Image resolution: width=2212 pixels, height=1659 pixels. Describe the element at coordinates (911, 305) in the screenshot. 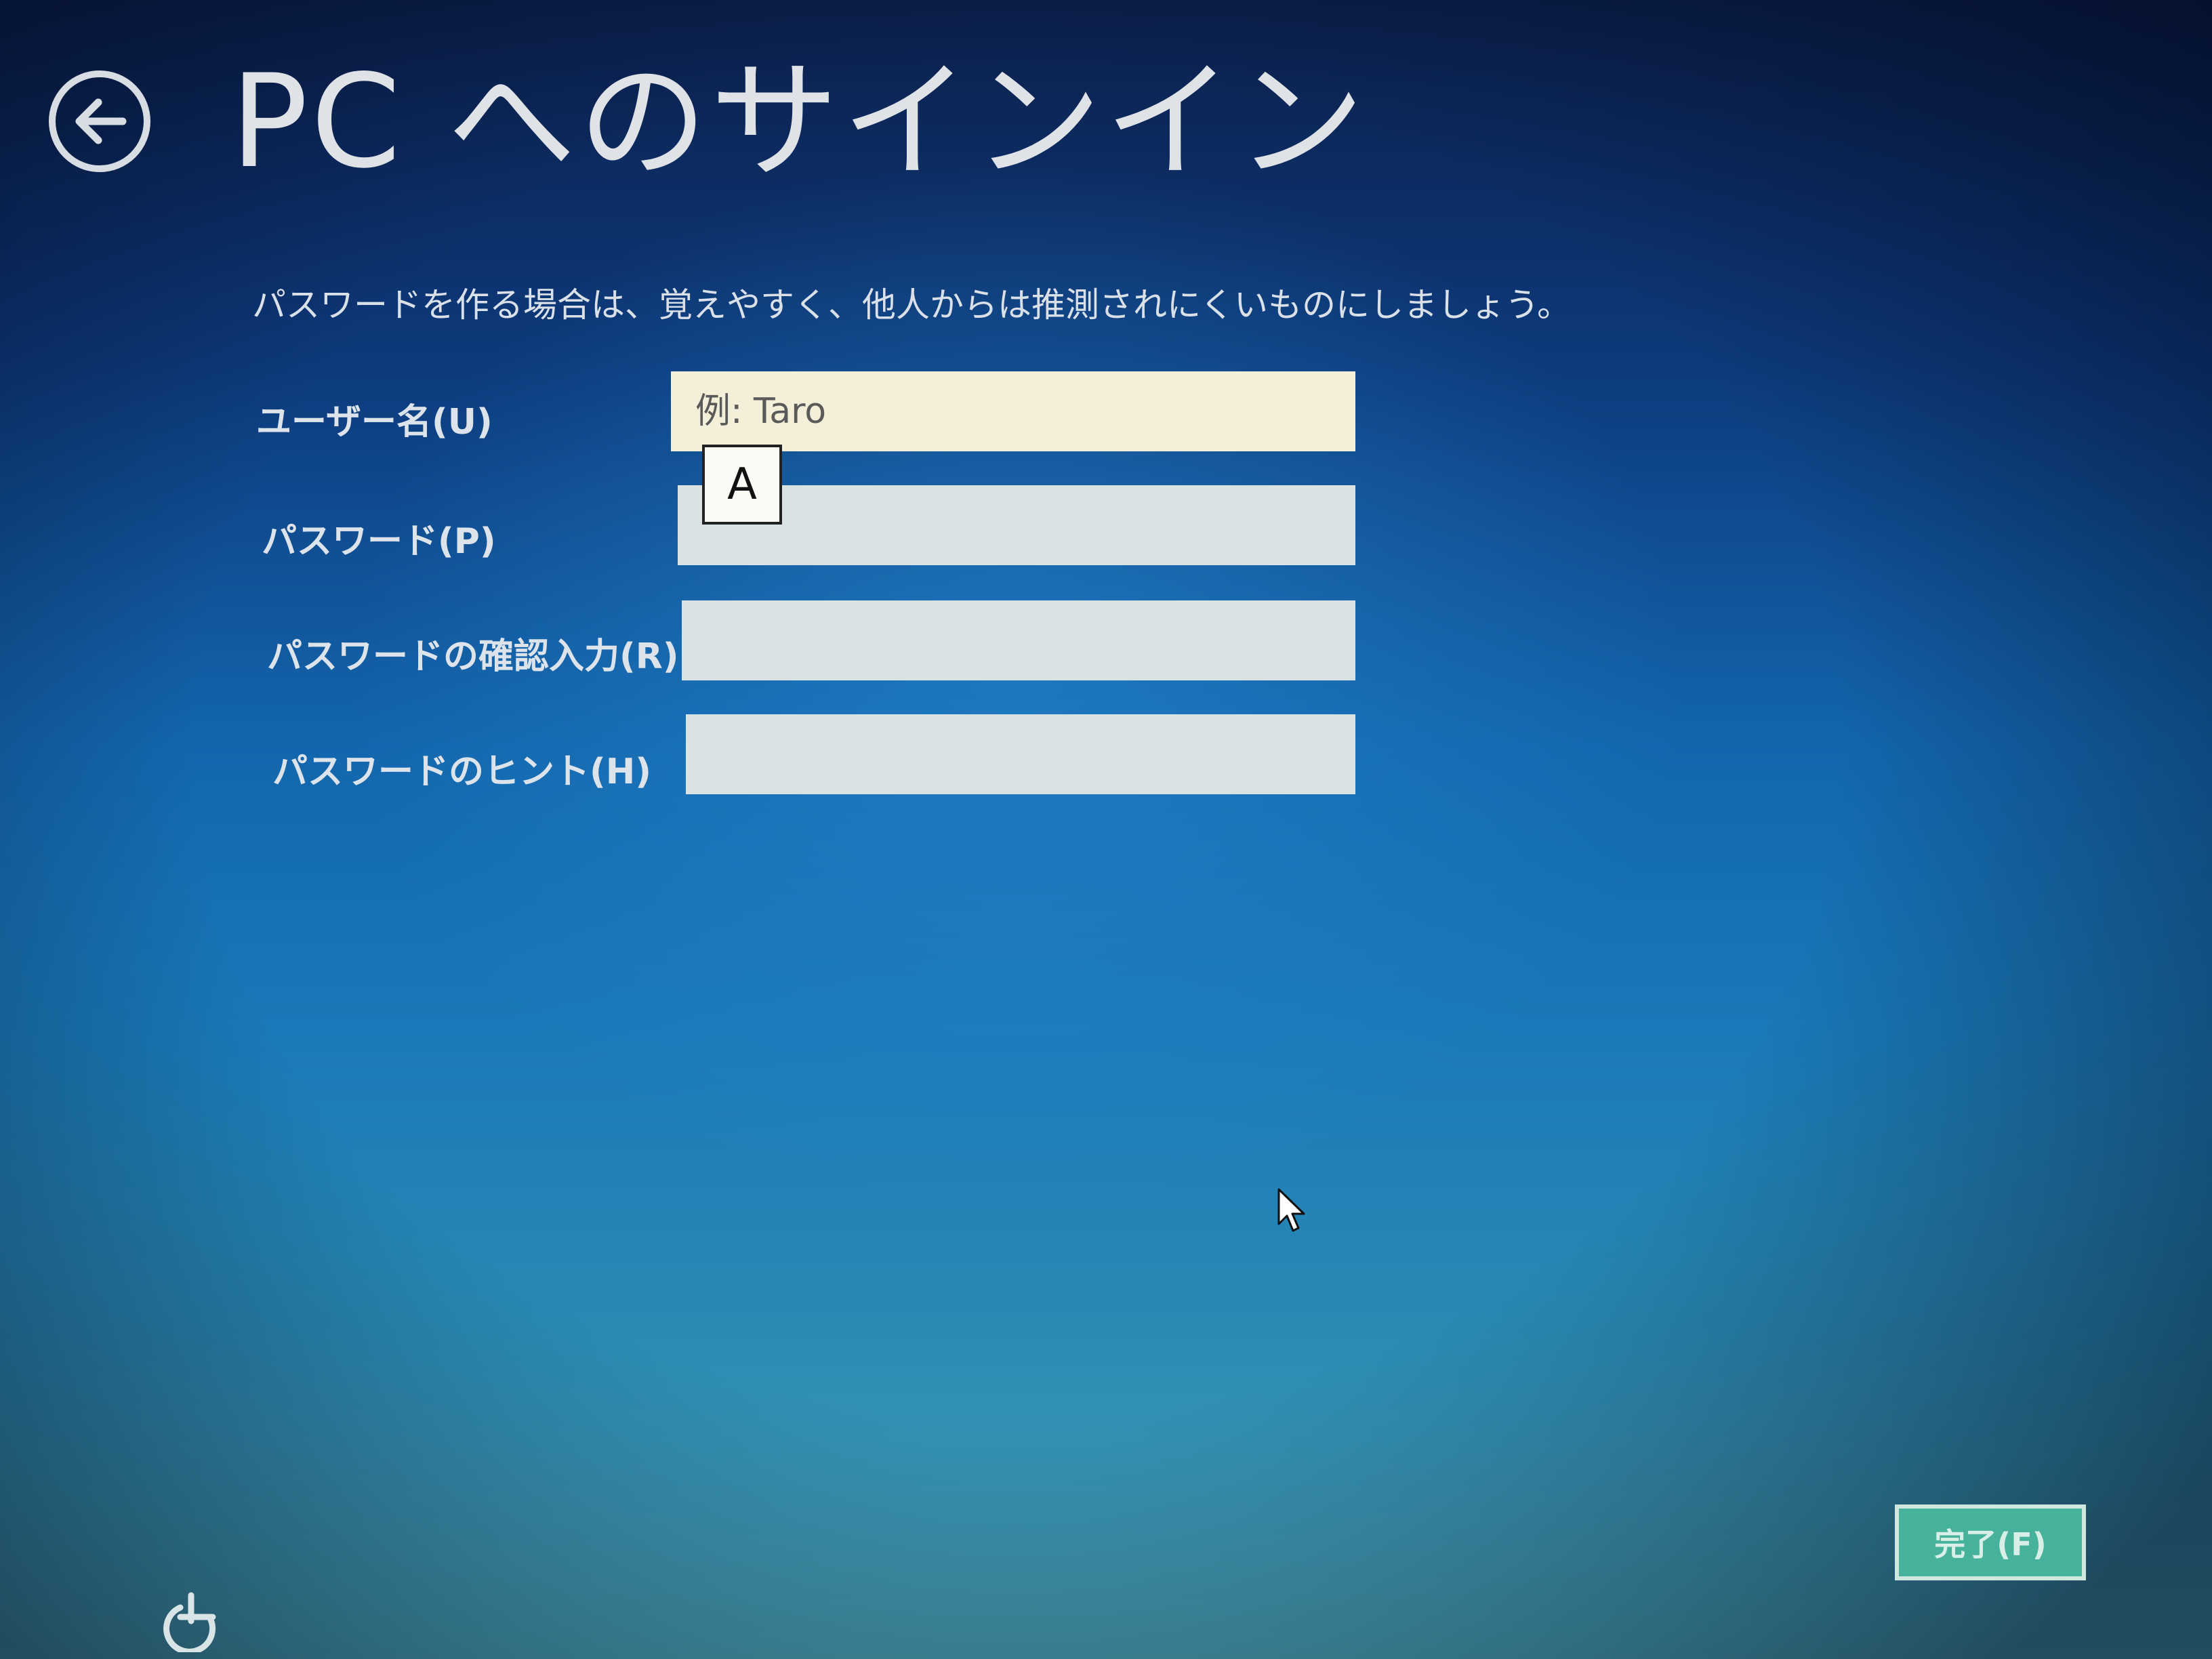

I see `instructions-text: パスワードを作る場合は、覚えやすく、他人からは推測されにくいものにしましょう。` at that location.